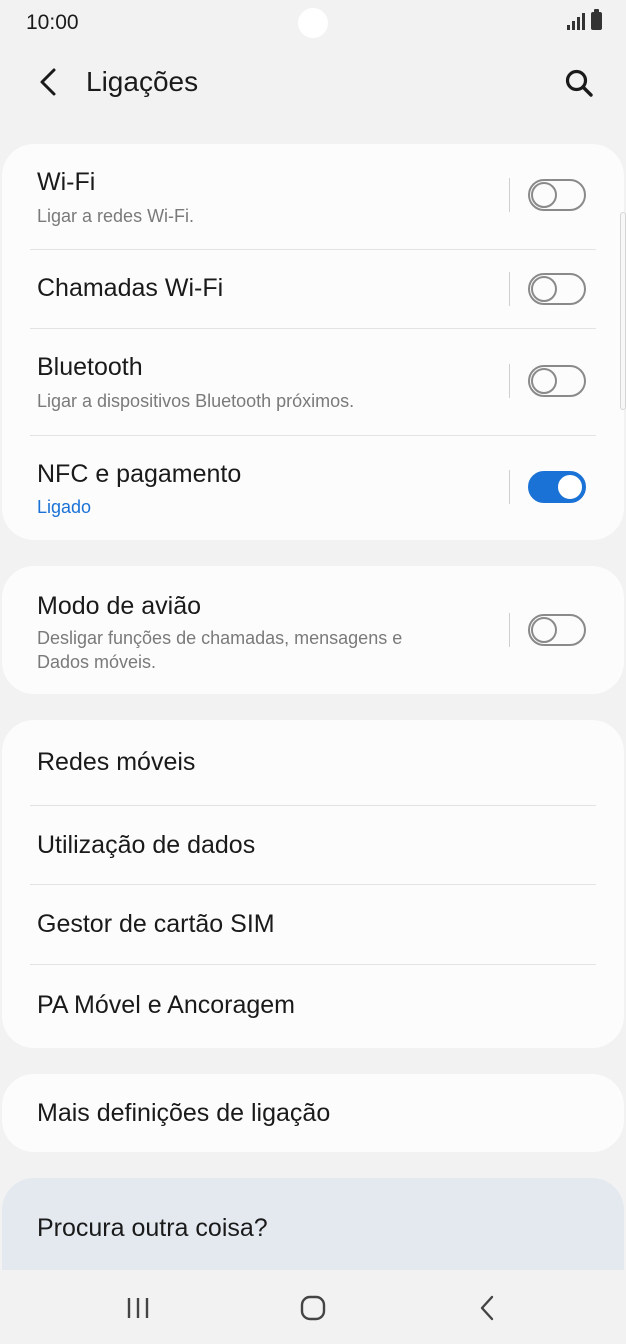  Describe the element at coordinates (152, 1228) in the screenshot. I see `suggestion-title: Procura outra coisa?` at that location.